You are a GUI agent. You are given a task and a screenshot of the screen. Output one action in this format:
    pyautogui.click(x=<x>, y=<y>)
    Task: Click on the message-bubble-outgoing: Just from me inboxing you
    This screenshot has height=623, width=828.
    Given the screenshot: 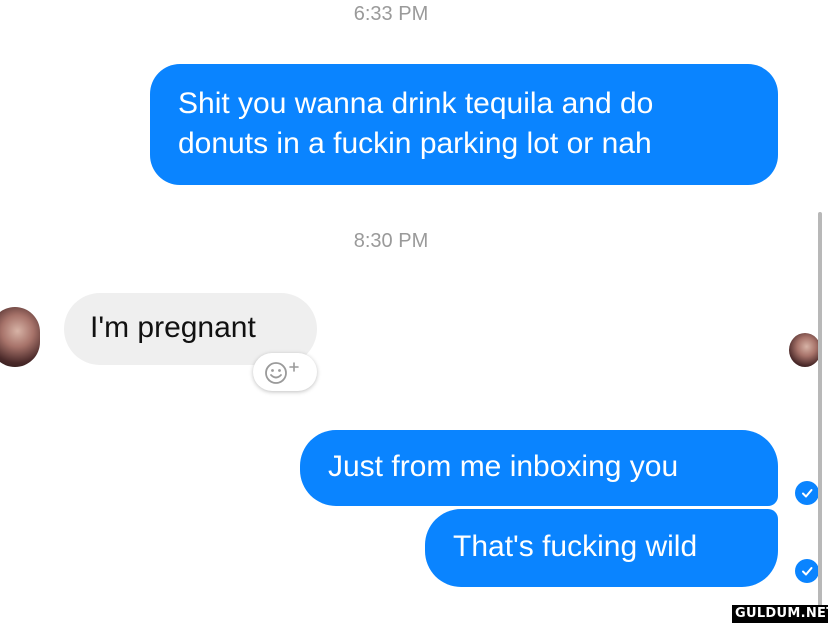 What is the action you would take?
    pyautogui.click(x=539, y=468)
    